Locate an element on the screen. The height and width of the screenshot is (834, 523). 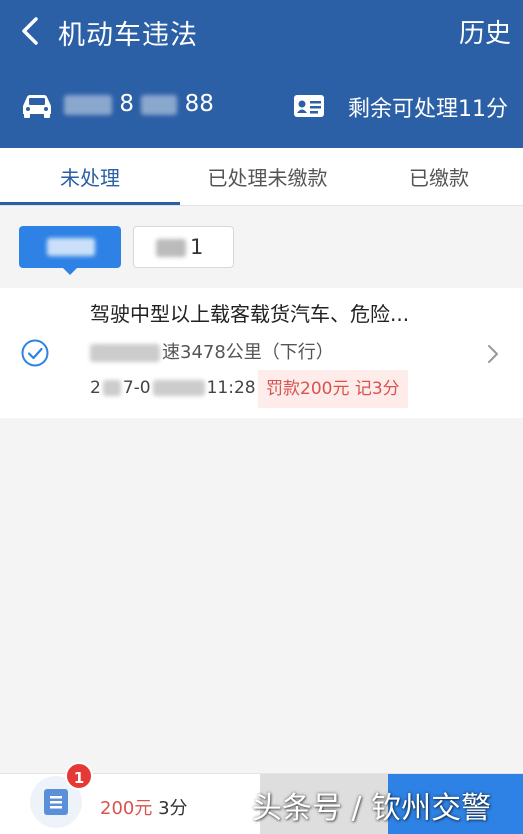
violation-location: 速3478公里（下行） is located at coordinates (212, 351).